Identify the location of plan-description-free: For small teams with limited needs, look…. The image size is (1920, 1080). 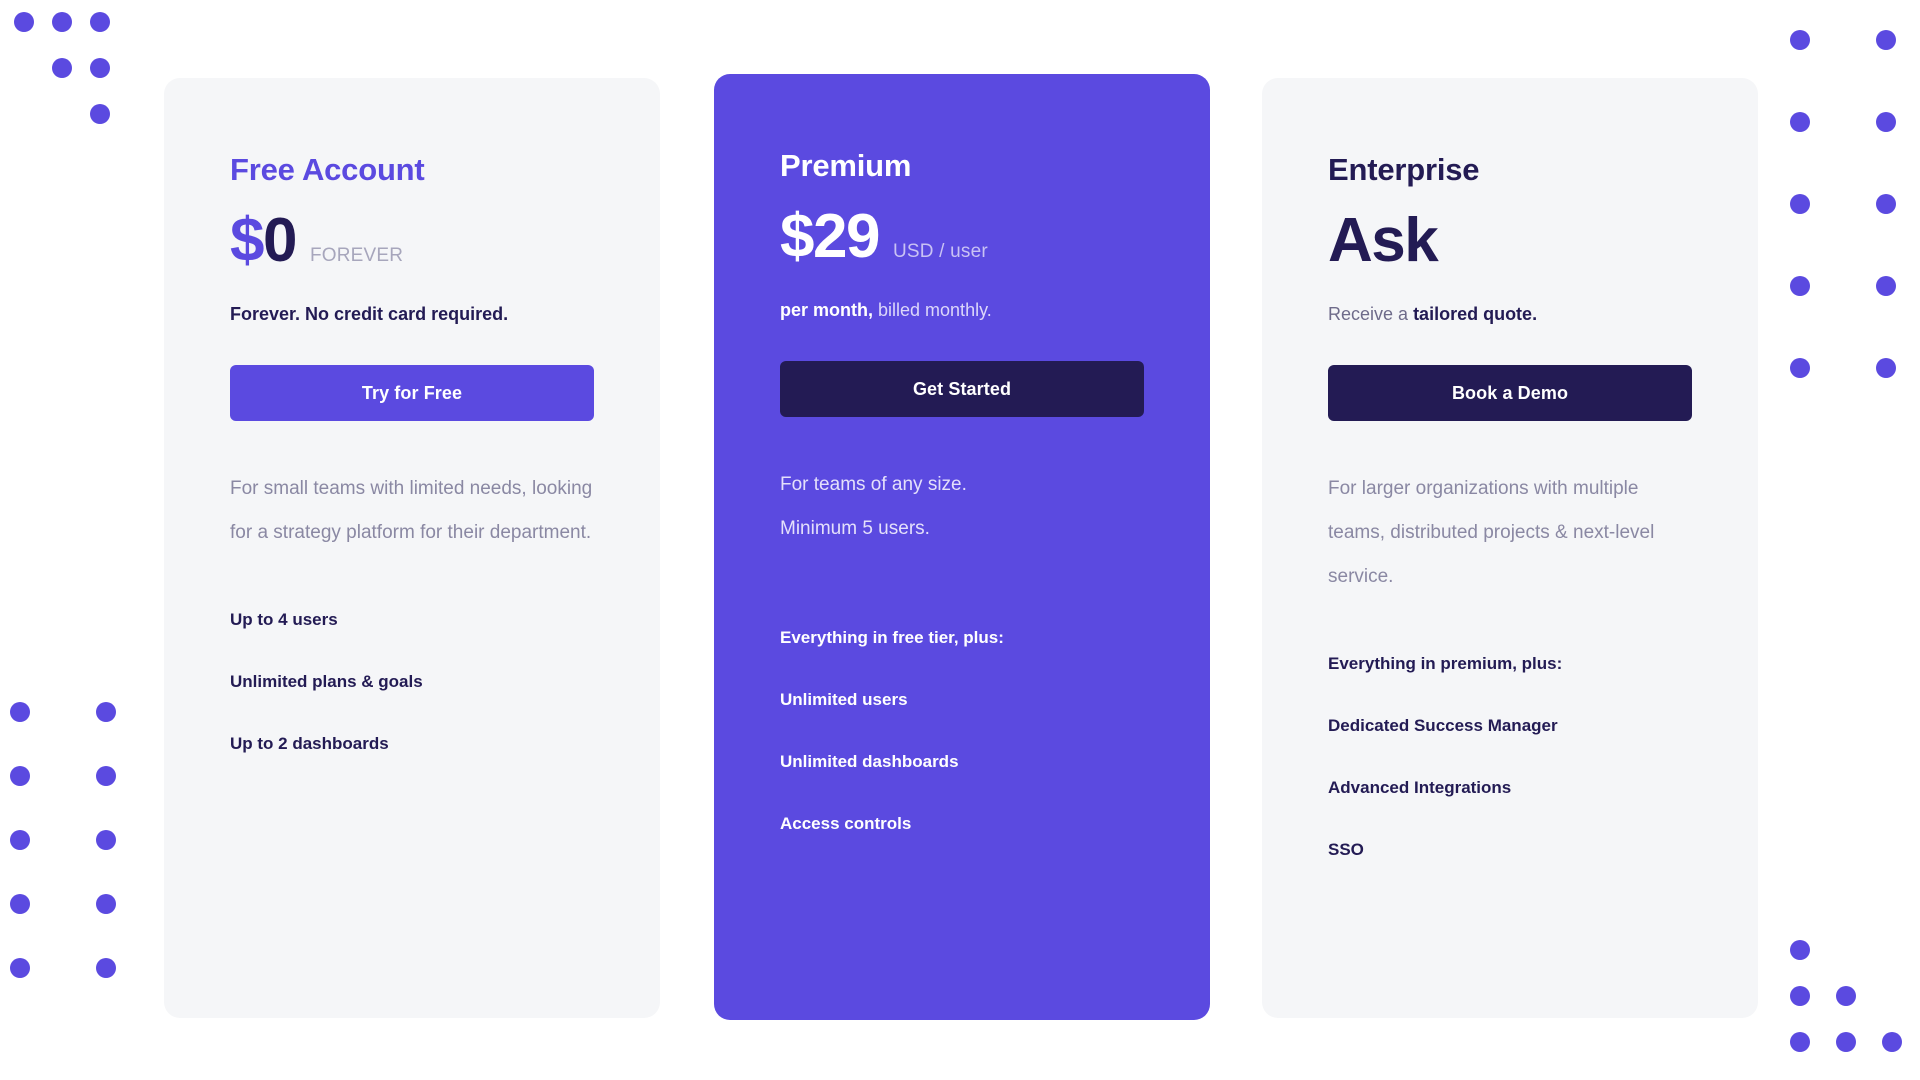
(411, 511).